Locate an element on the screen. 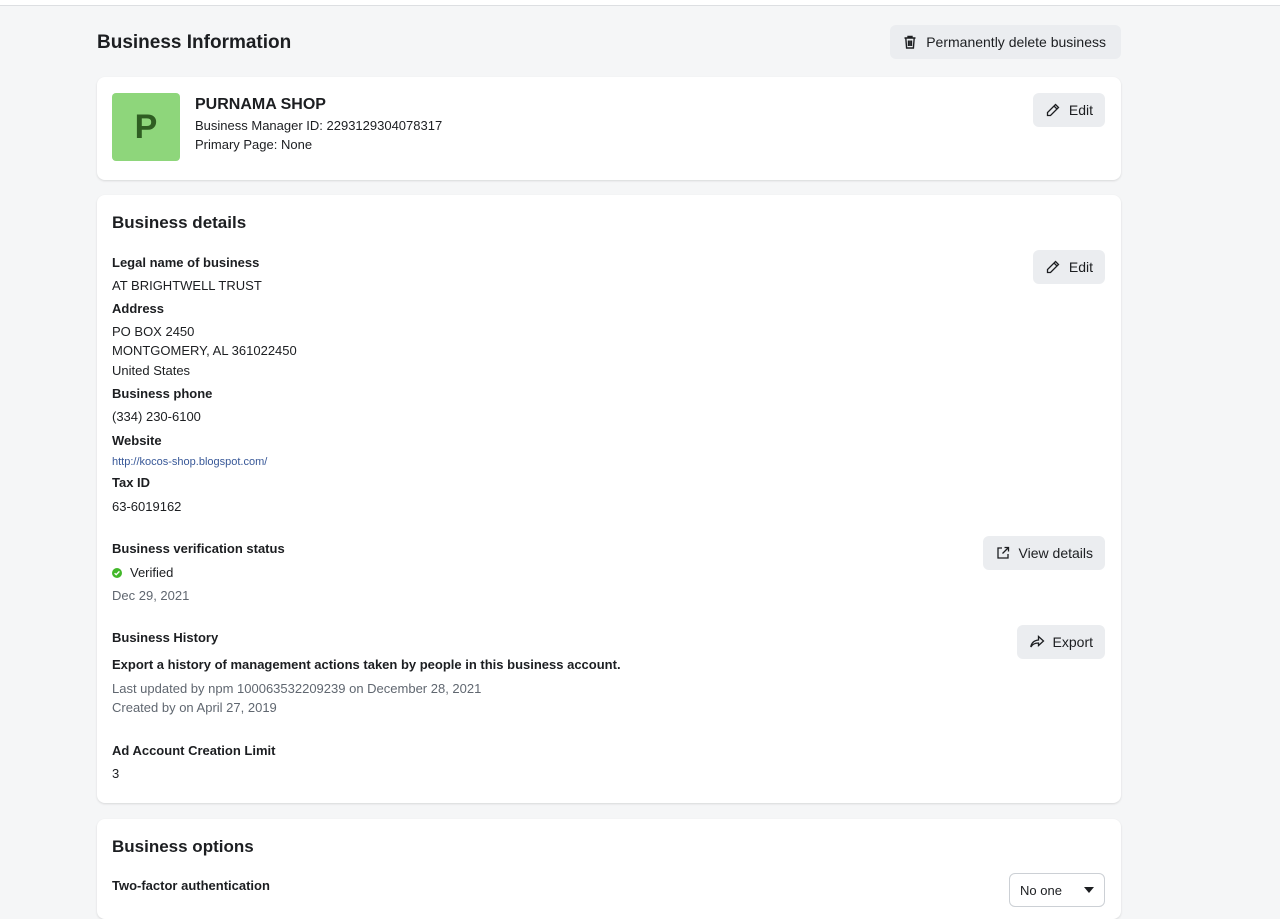  verification-status-text: Verified is located at coordinates (152, 572).